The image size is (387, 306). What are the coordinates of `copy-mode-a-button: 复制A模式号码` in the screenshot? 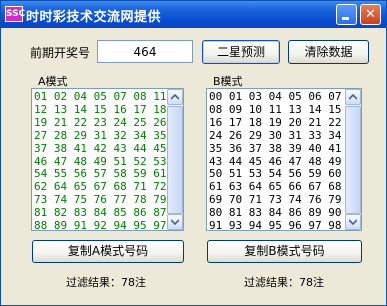 It's located at (108, 251).